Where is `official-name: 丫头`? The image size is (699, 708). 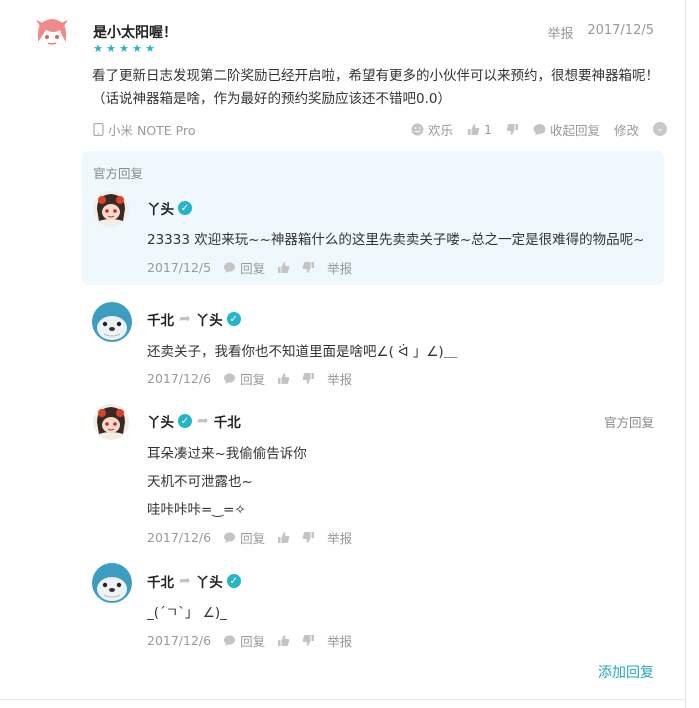
official-name: 丫头 is located at coordinates (160, 208).